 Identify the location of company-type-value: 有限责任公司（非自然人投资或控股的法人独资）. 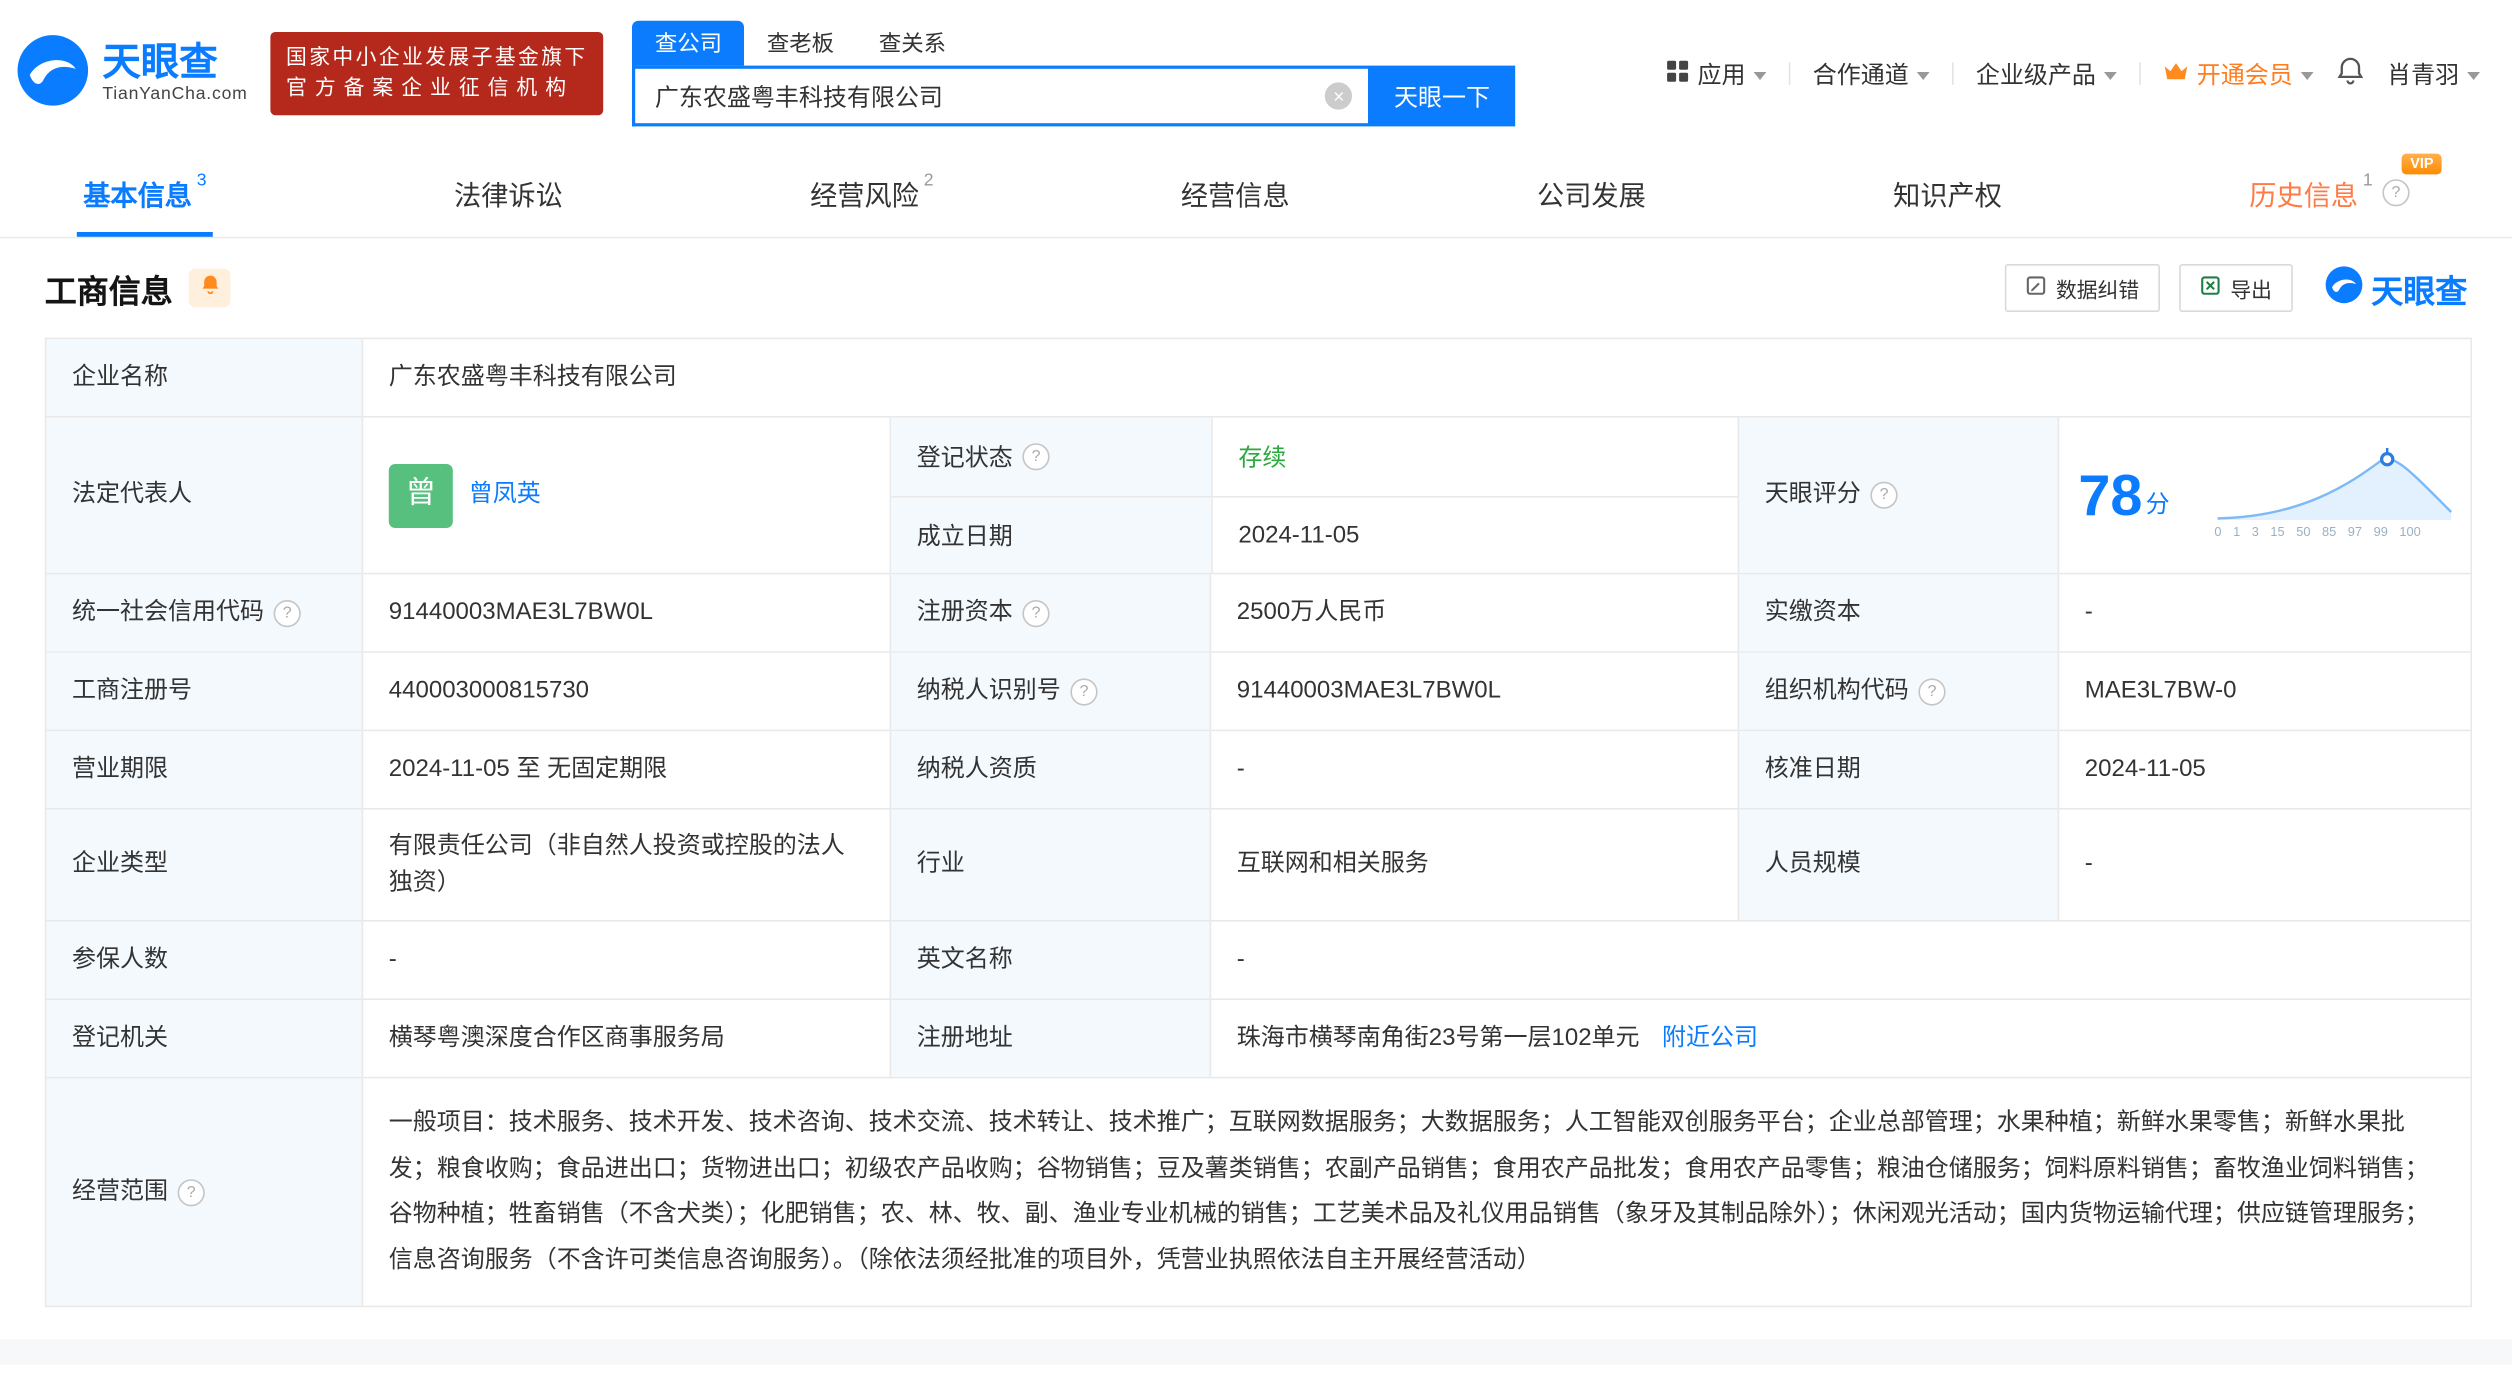
(625, 864).